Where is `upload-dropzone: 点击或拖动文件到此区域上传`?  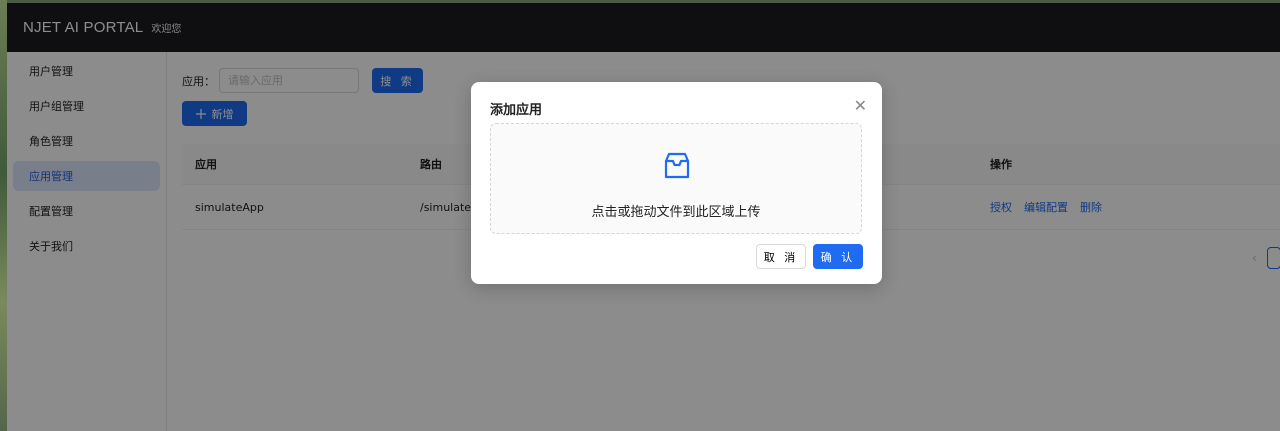 upload-dropzone: 点击或拖动文件到此区域上传 is located at coordinates (676, 178).